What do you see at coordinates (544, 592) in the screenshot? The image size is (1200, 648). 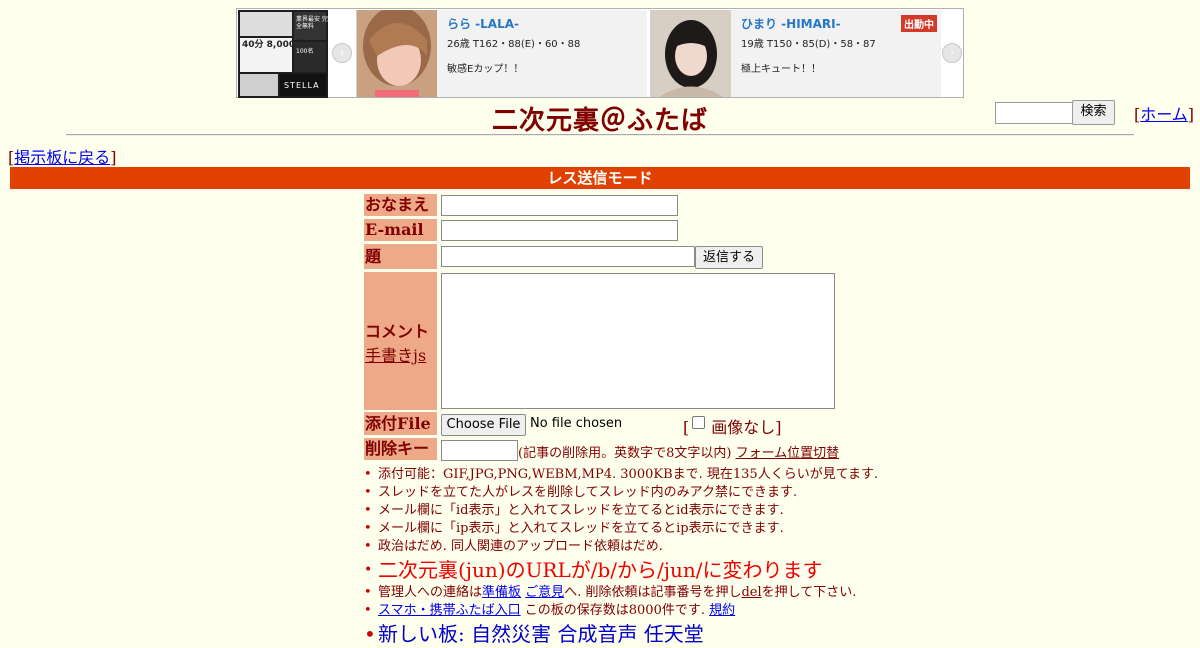 I see `feedback-link: ご意見` at bounding box center [544, 592].